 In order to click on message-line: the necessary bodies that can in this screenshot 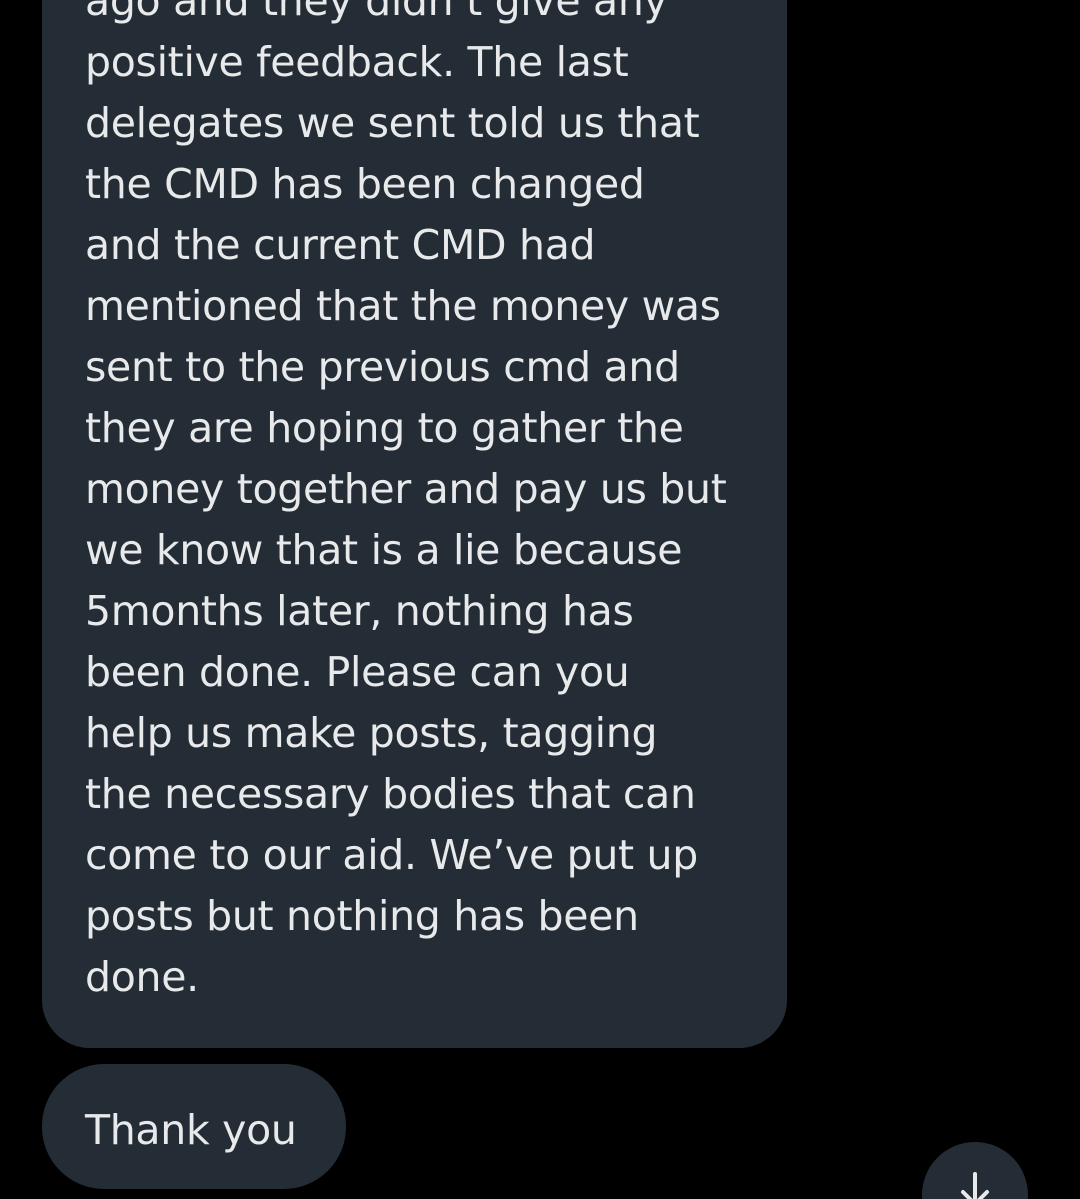, I will do `click(390, 794)`.